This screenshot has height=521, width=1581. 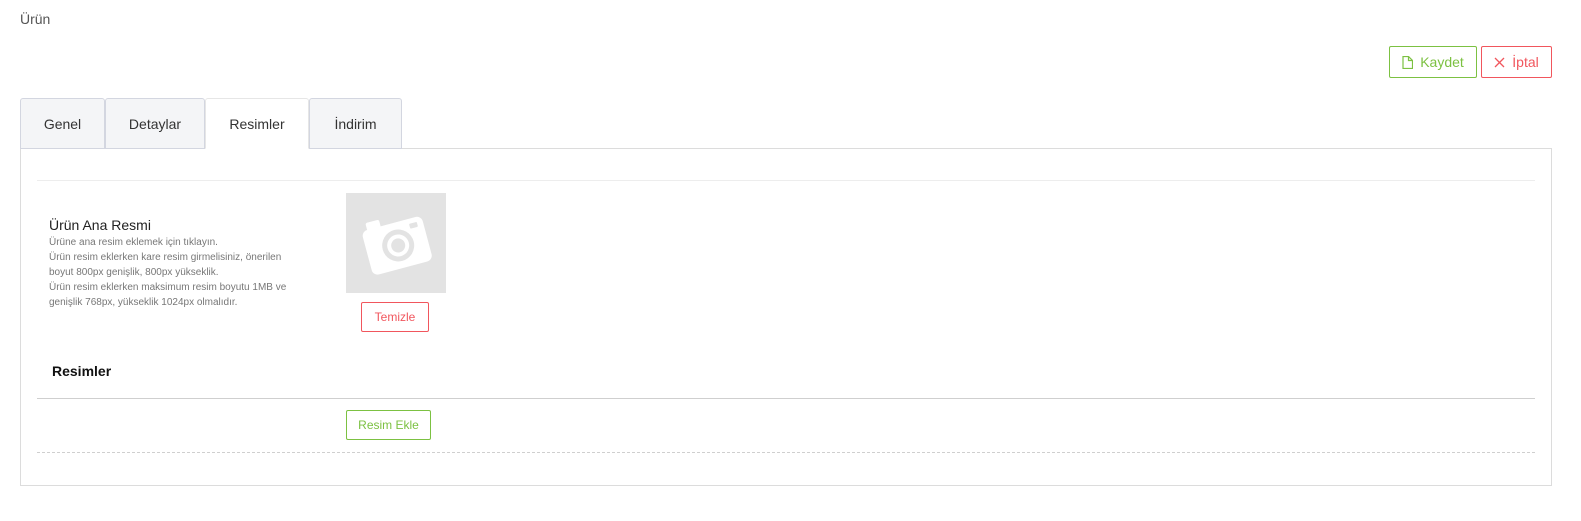 What do you see at coordinates (388, 425) in the screenshot?
I see `add-image-button: Resim Ekle` at bounding box center [388, 425].